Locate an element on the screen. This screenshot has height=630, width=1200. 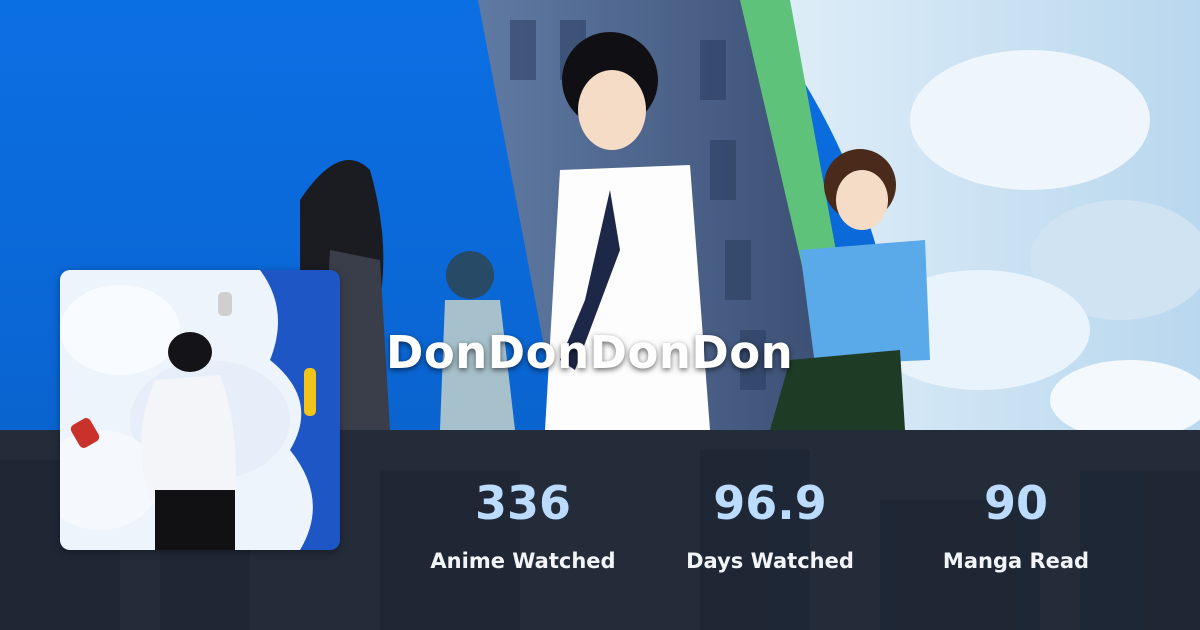
username: DonDonDonDon is located at coordinates (590, 352).